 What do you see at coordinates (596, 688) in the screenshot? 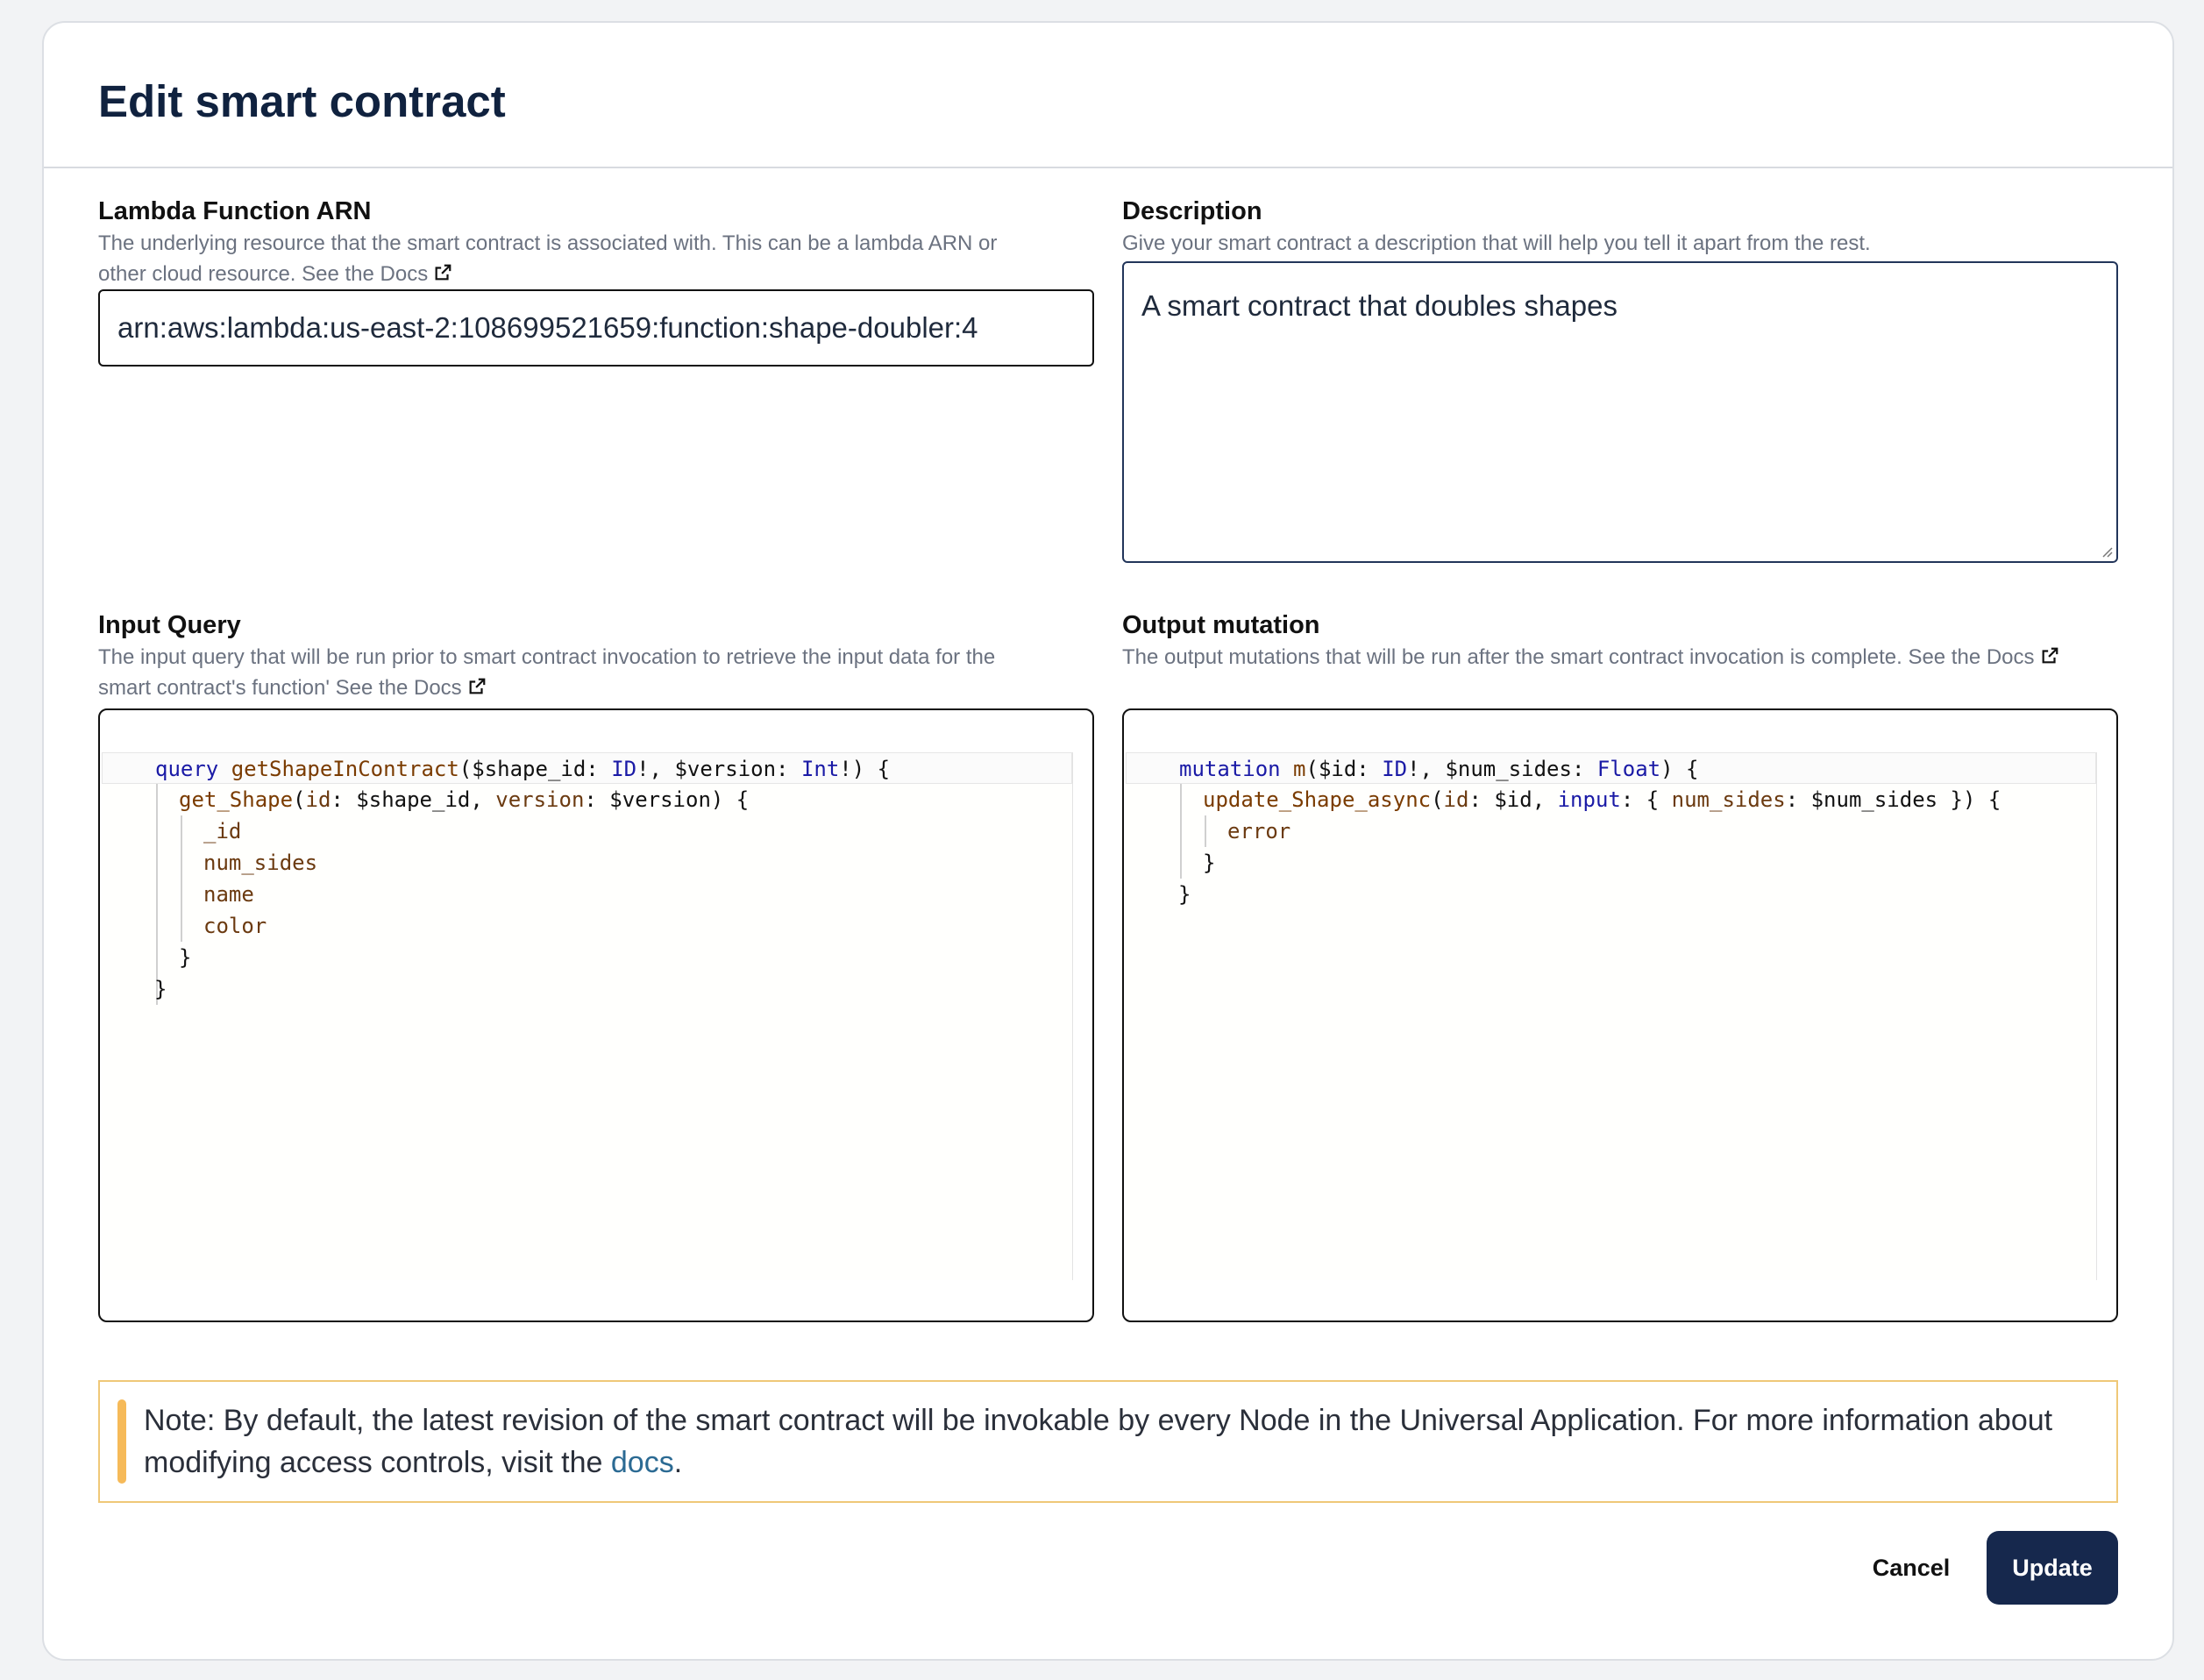
I see `input-query-help-line2: smart contract's function' See the Docs` at bounding box center [596, 688].